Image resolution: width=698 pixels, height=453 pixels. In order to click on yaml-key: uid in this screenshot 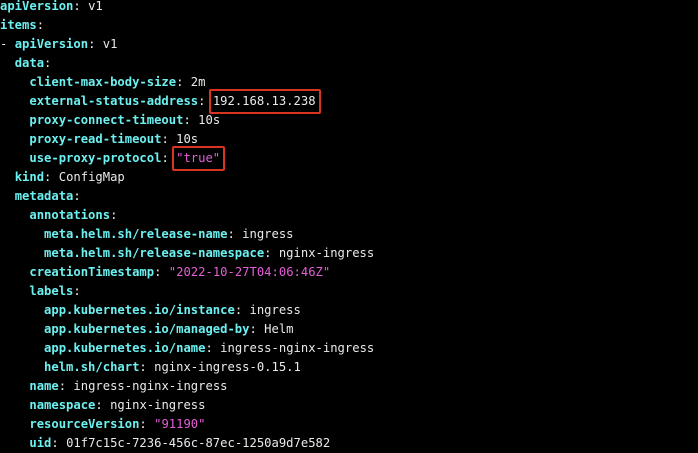, I will do `click(40, 443)`.